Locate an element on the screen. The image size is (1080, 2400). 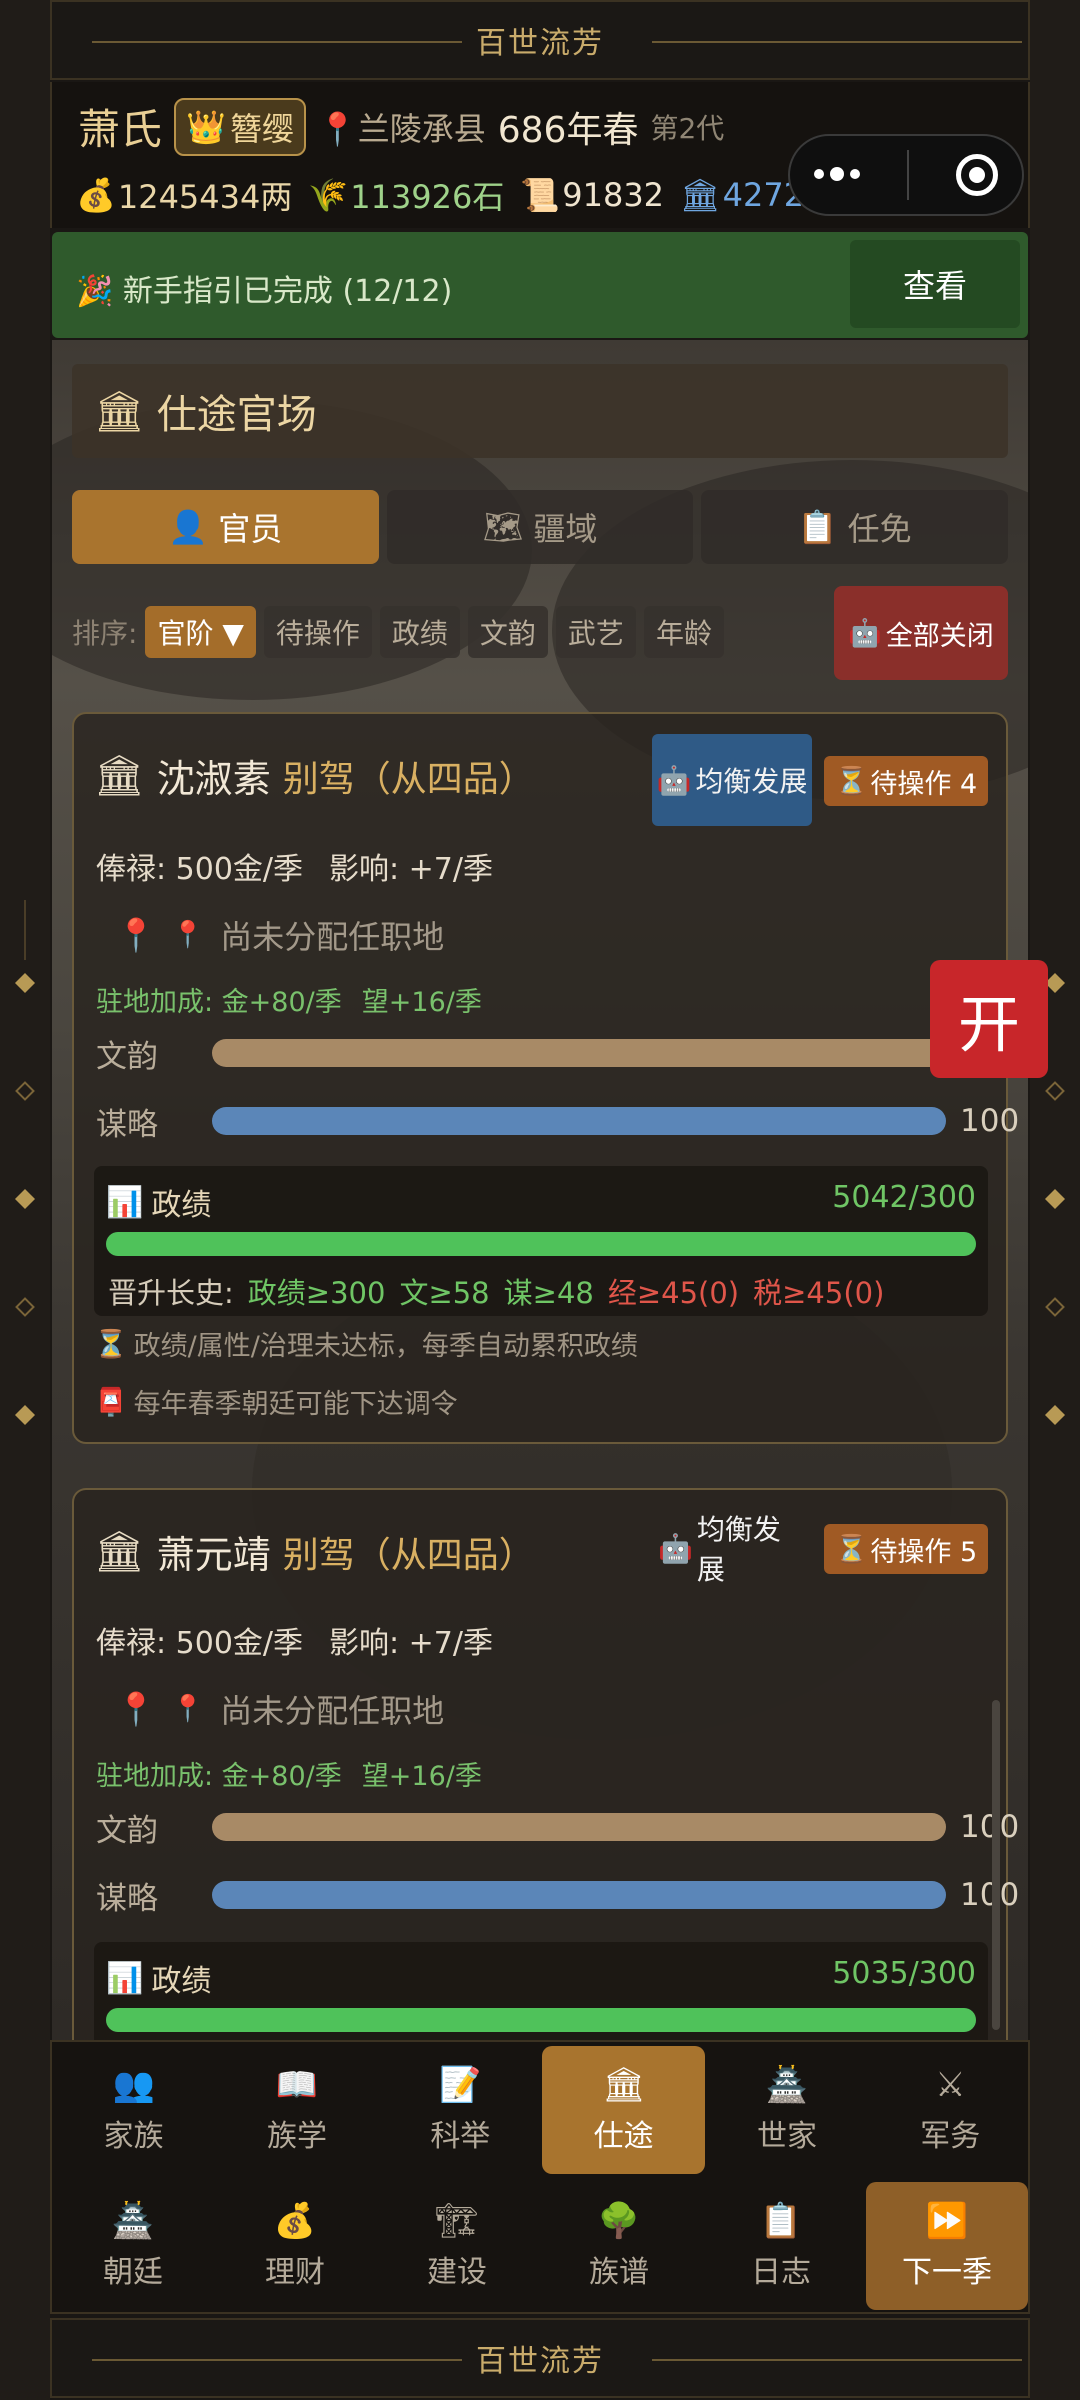
attribute-row: 文韵 100 is located at coordinates (557, 1827).